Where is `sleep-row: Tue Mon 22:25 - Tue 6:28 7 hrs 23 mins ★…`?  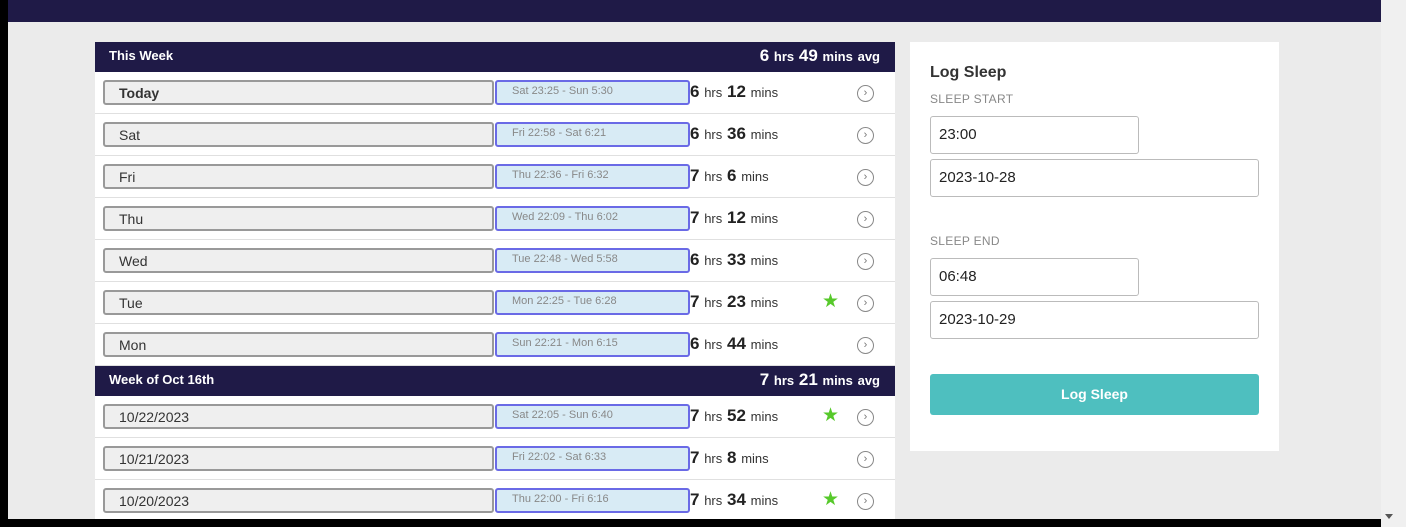 sleep-row: Tue Mon 22:25 - Tue 6:28 7 hrs 23 mins ★… is located at coordinates (495, 303).